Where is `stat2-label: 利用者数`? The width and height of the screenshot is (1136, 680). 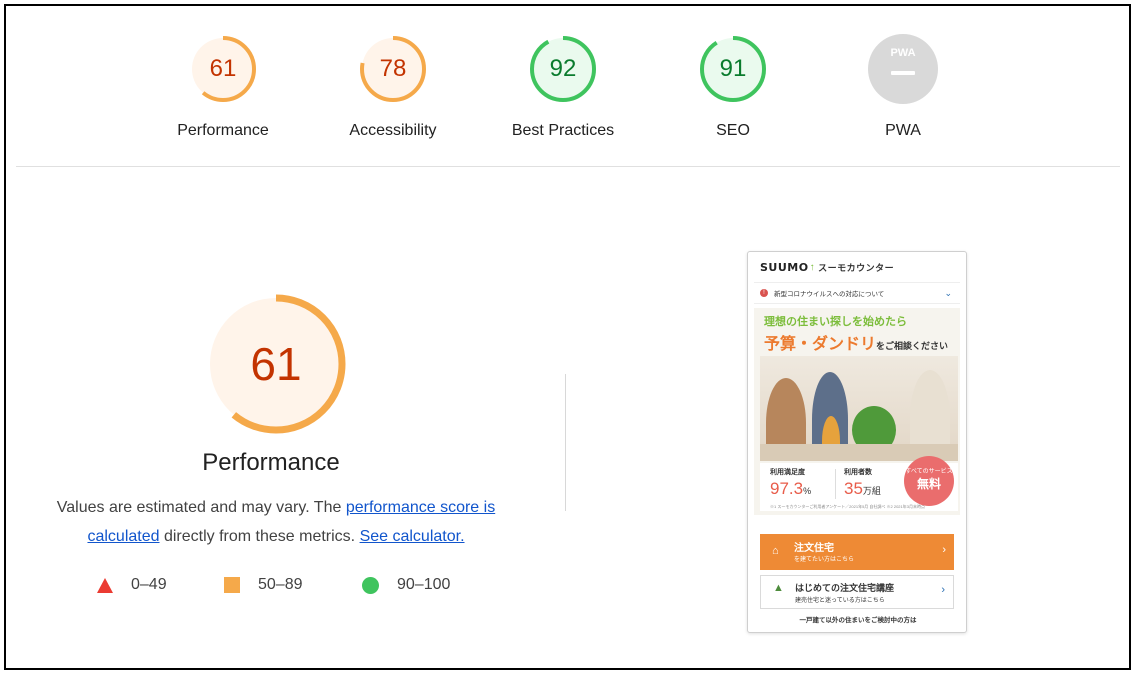 stat2-label: 利用者数 is located at coordinates (858, 472).